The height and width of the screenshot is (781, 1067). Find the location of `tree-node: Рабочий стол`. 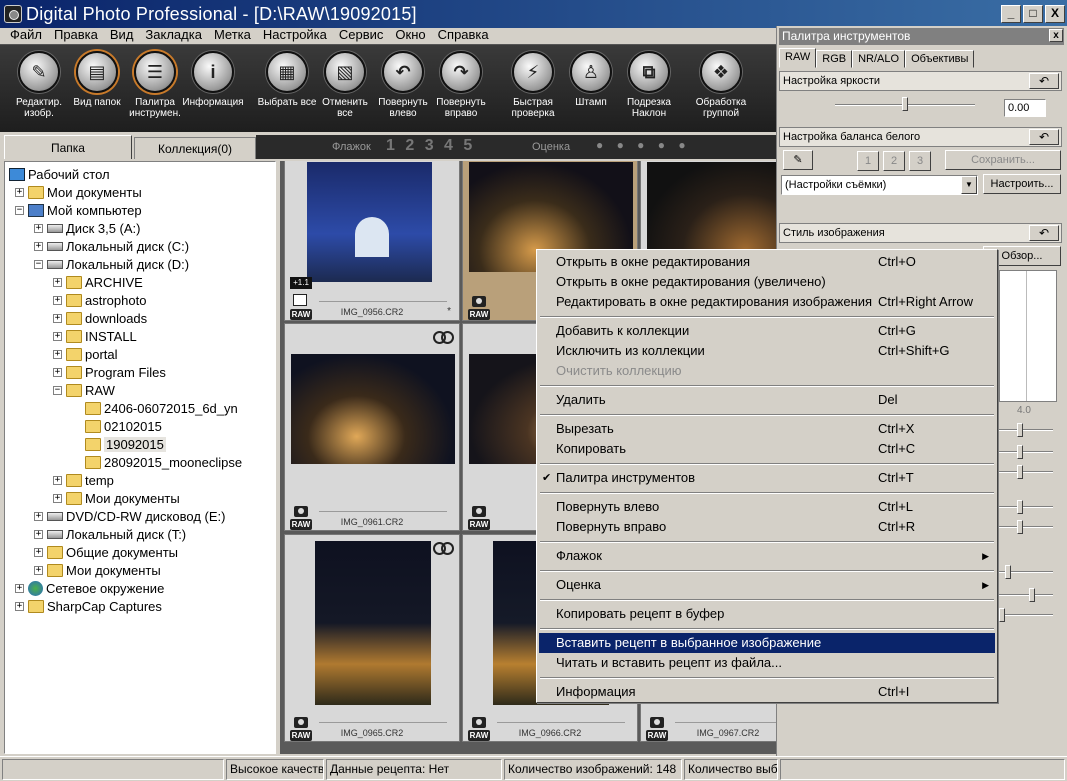

tree-node: Рабочий стол is located at coordinates (59, 174).